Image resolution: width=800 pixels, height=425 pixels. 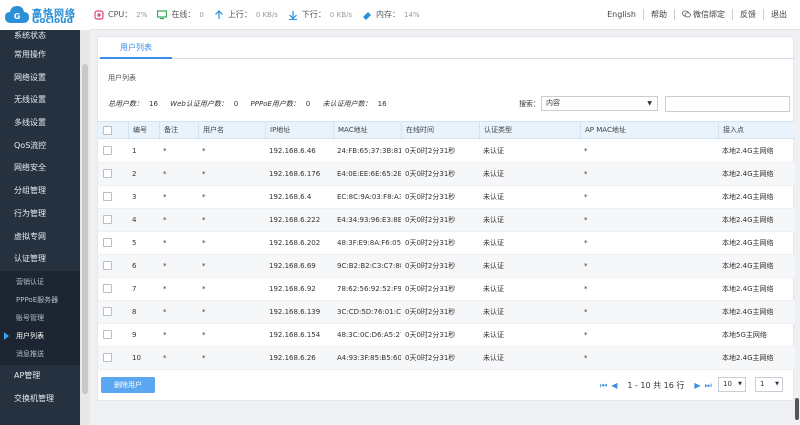 I want to click on column-header-auth-type: 认证类型, so click(x=529, y=131).